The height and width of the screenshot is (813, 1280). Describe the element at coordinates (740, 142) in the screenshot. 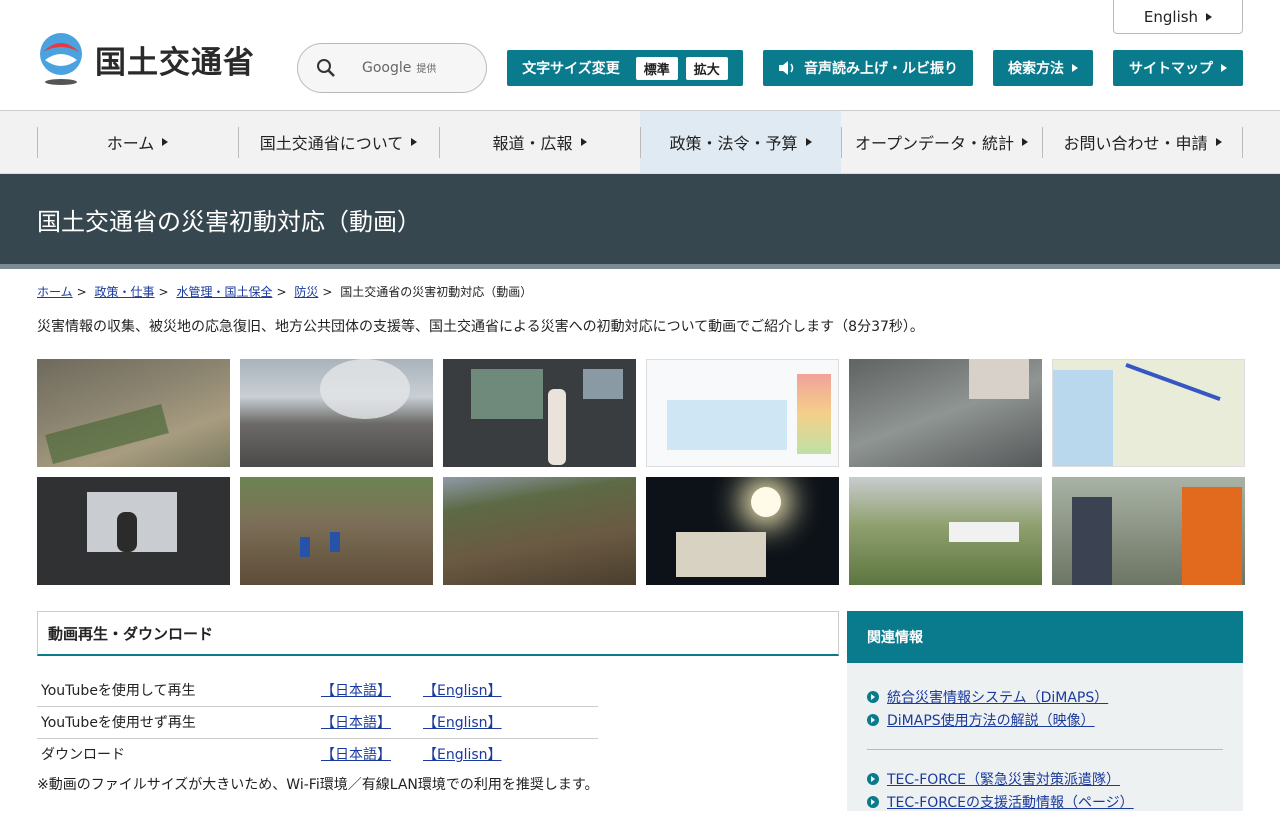

I see `nav-policy: 政策・法令・予算` at that location.